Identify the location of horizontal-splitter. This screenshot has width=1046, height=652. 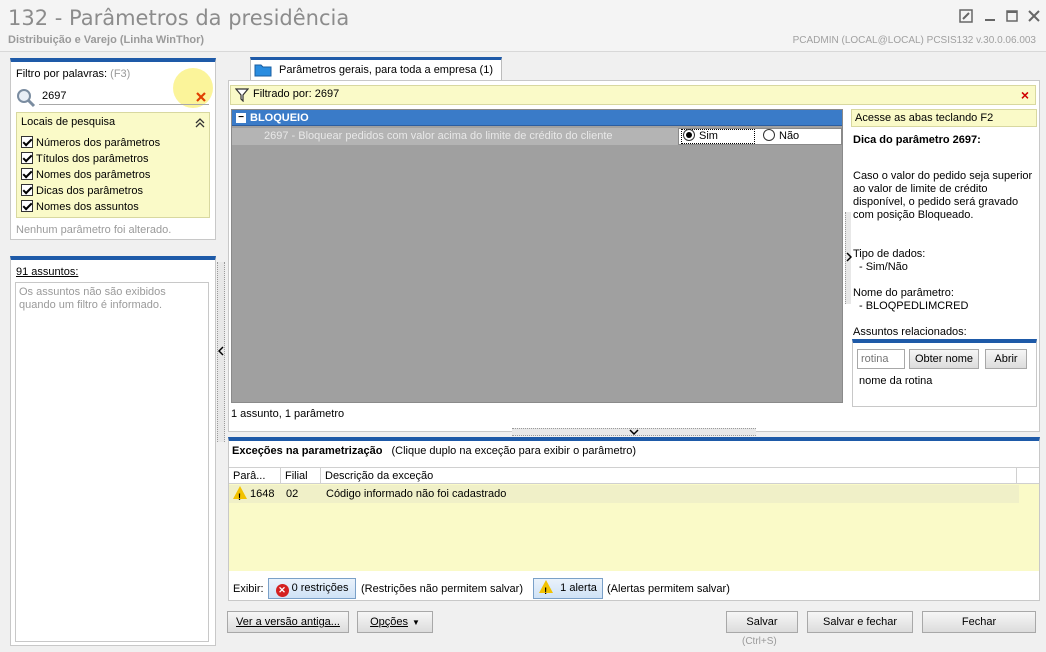
(634, 432).